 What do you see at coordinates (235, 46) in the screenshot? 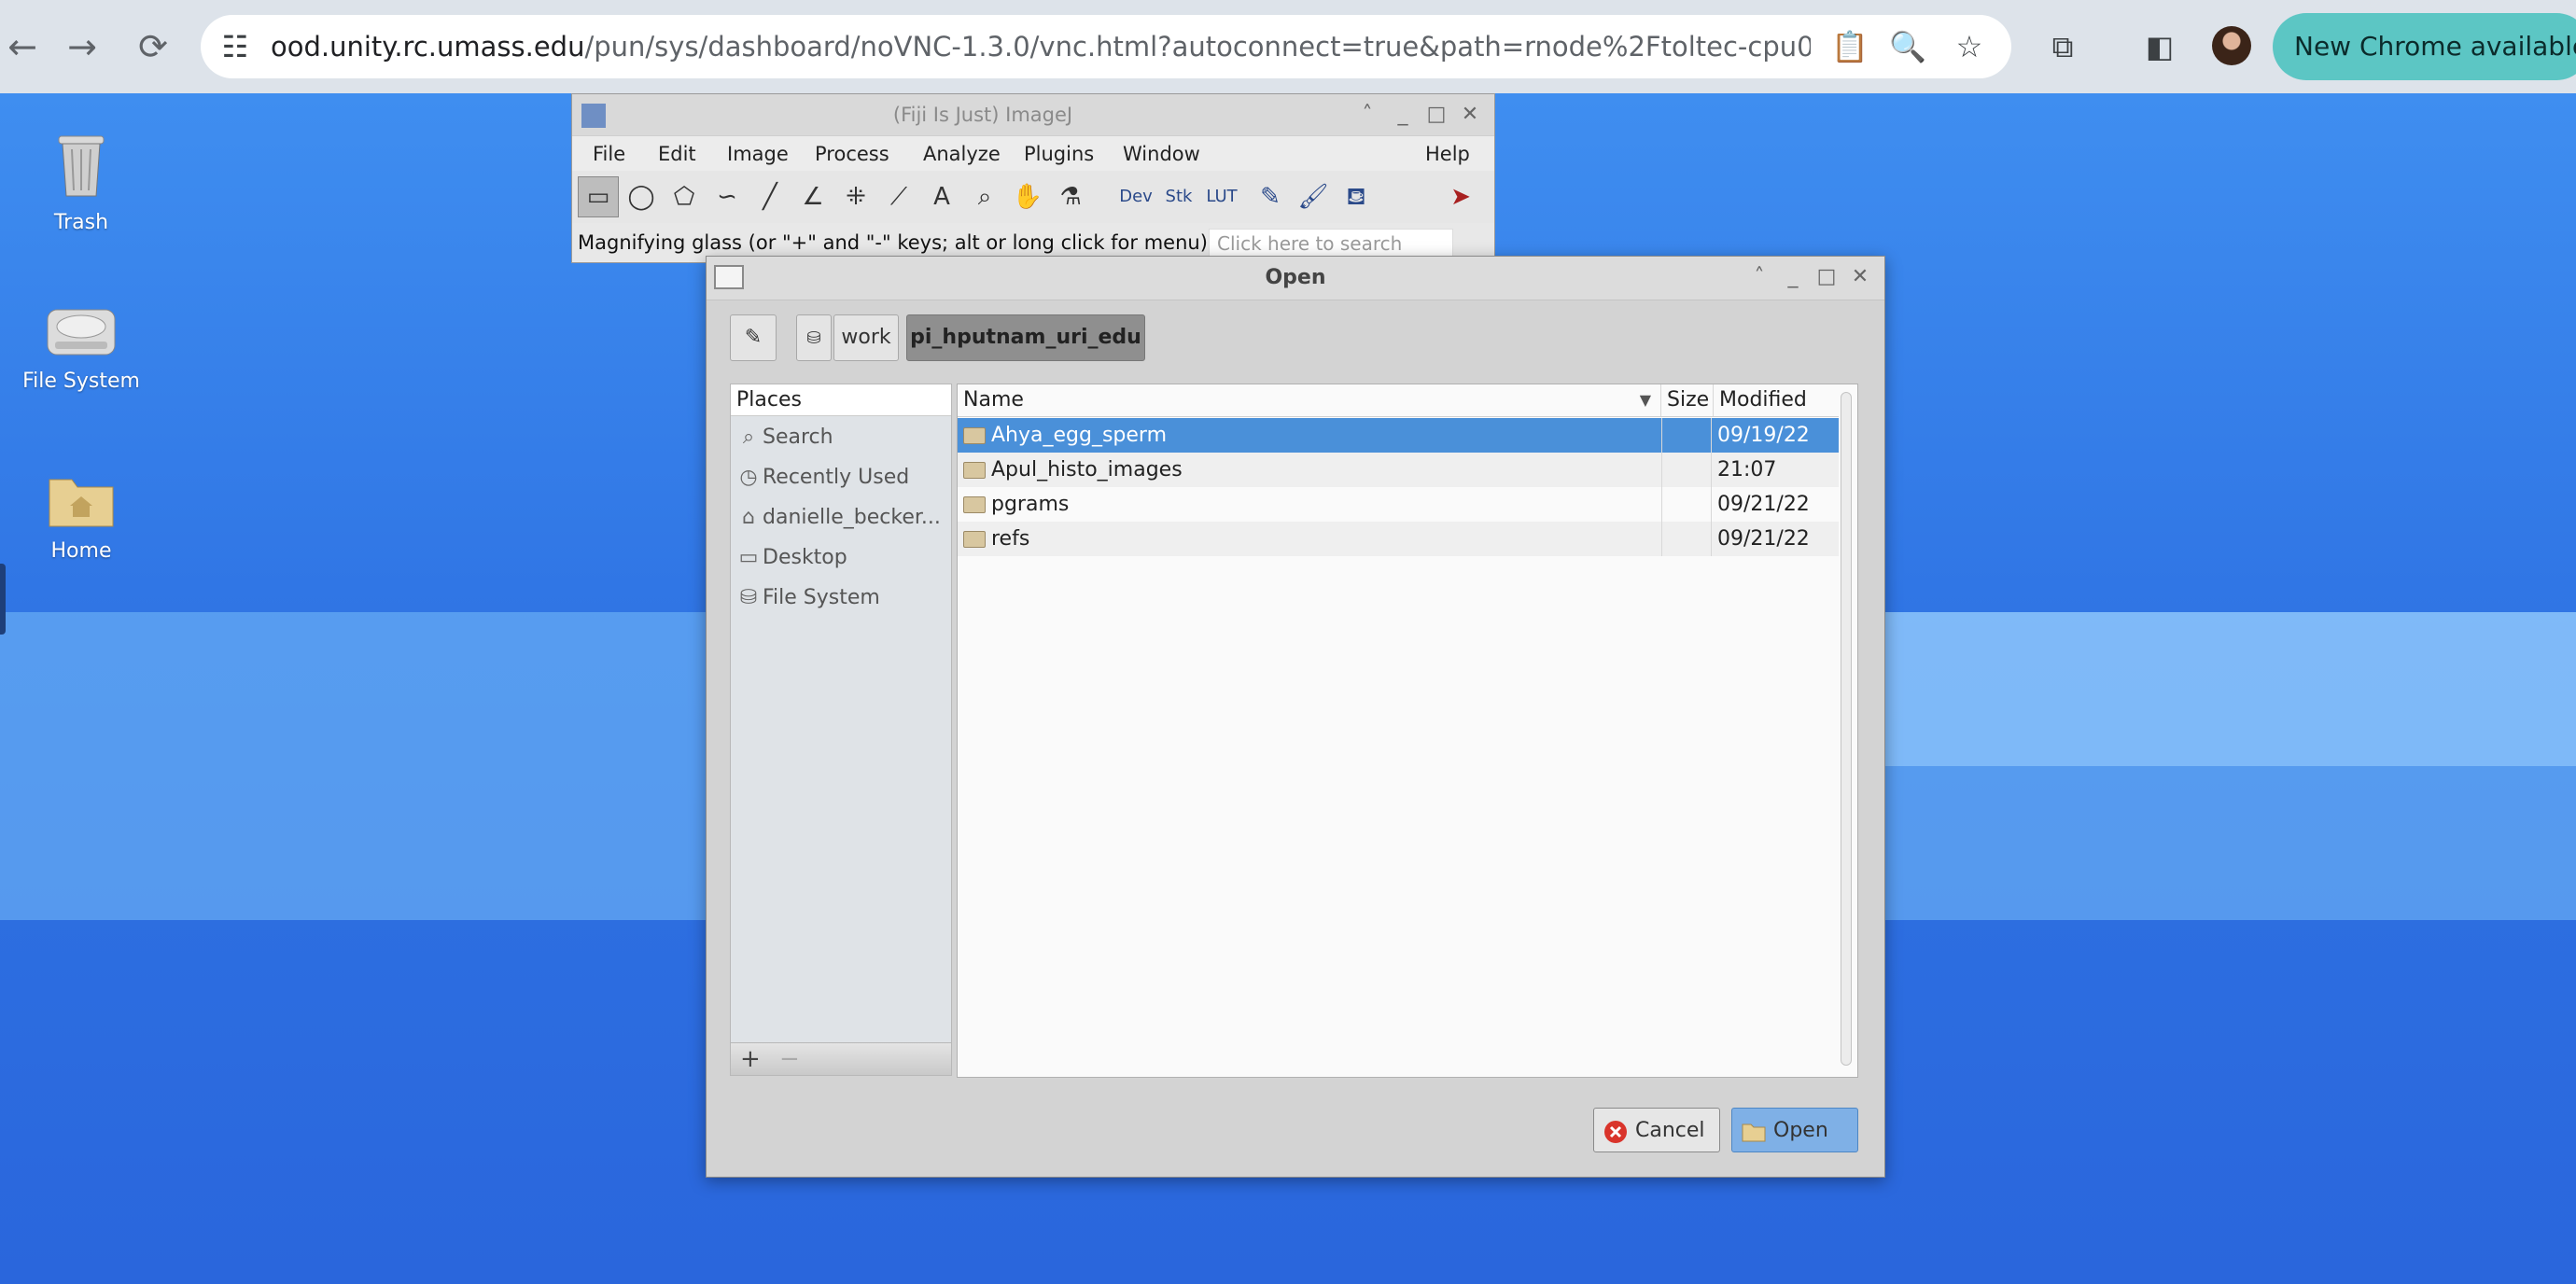
I see `site-info-icon: ☷` at bounding box center [235, 46].